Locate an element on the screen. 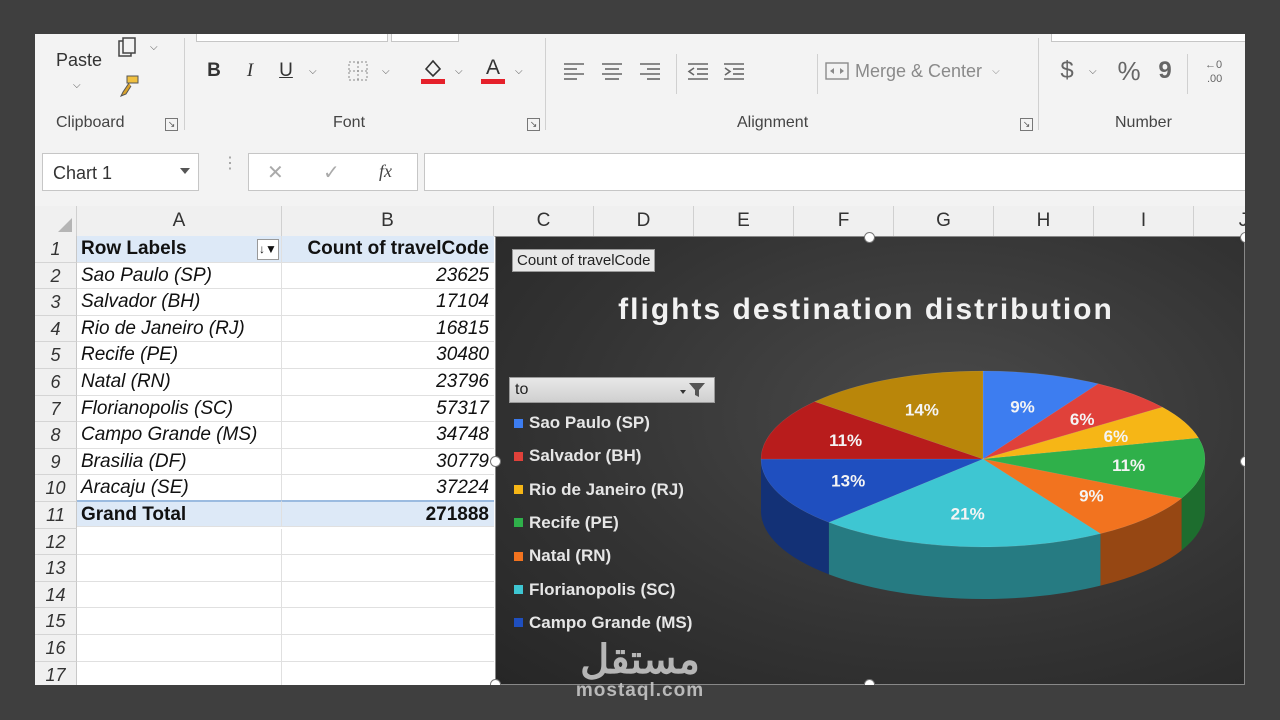  pivot-row-value: 30779 is located at coordinates (388, 462).